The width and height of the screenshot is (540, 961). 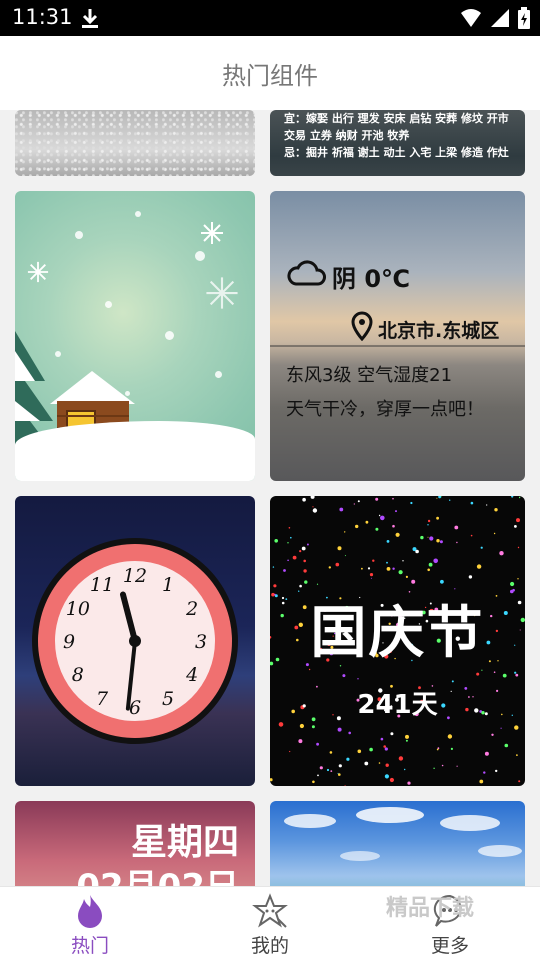 I want to click on weekday-name: 星期四, so click(x=184, y=842).